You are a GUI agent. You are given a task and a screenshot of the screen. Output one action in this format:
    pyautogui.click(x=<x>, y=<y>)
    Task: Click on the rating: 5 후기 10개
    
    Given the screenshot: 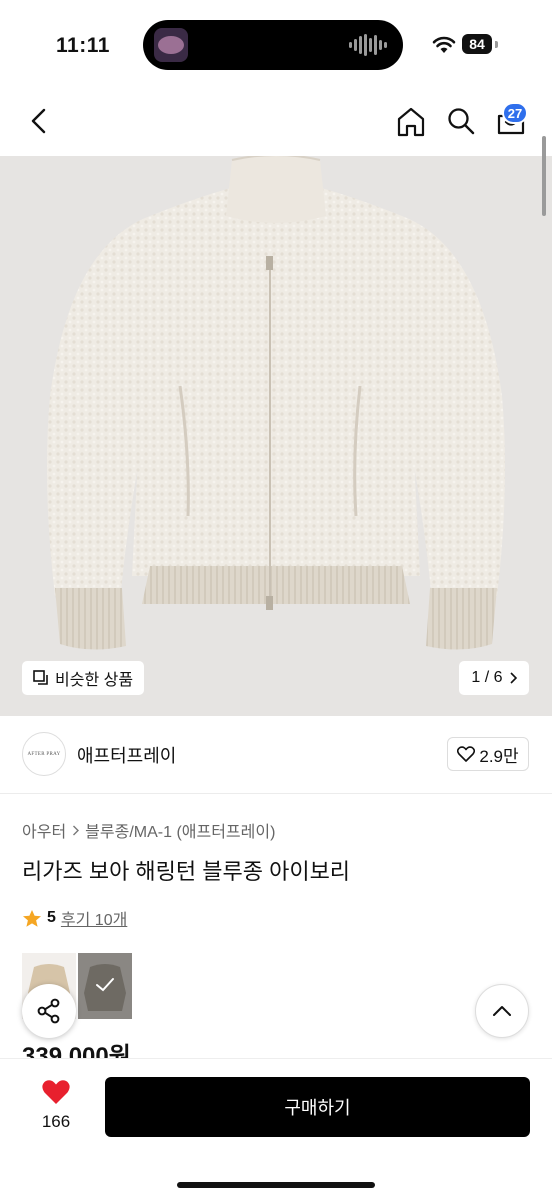 What is the action you would take?
    pyautogui.click(x=74, y=918)
    